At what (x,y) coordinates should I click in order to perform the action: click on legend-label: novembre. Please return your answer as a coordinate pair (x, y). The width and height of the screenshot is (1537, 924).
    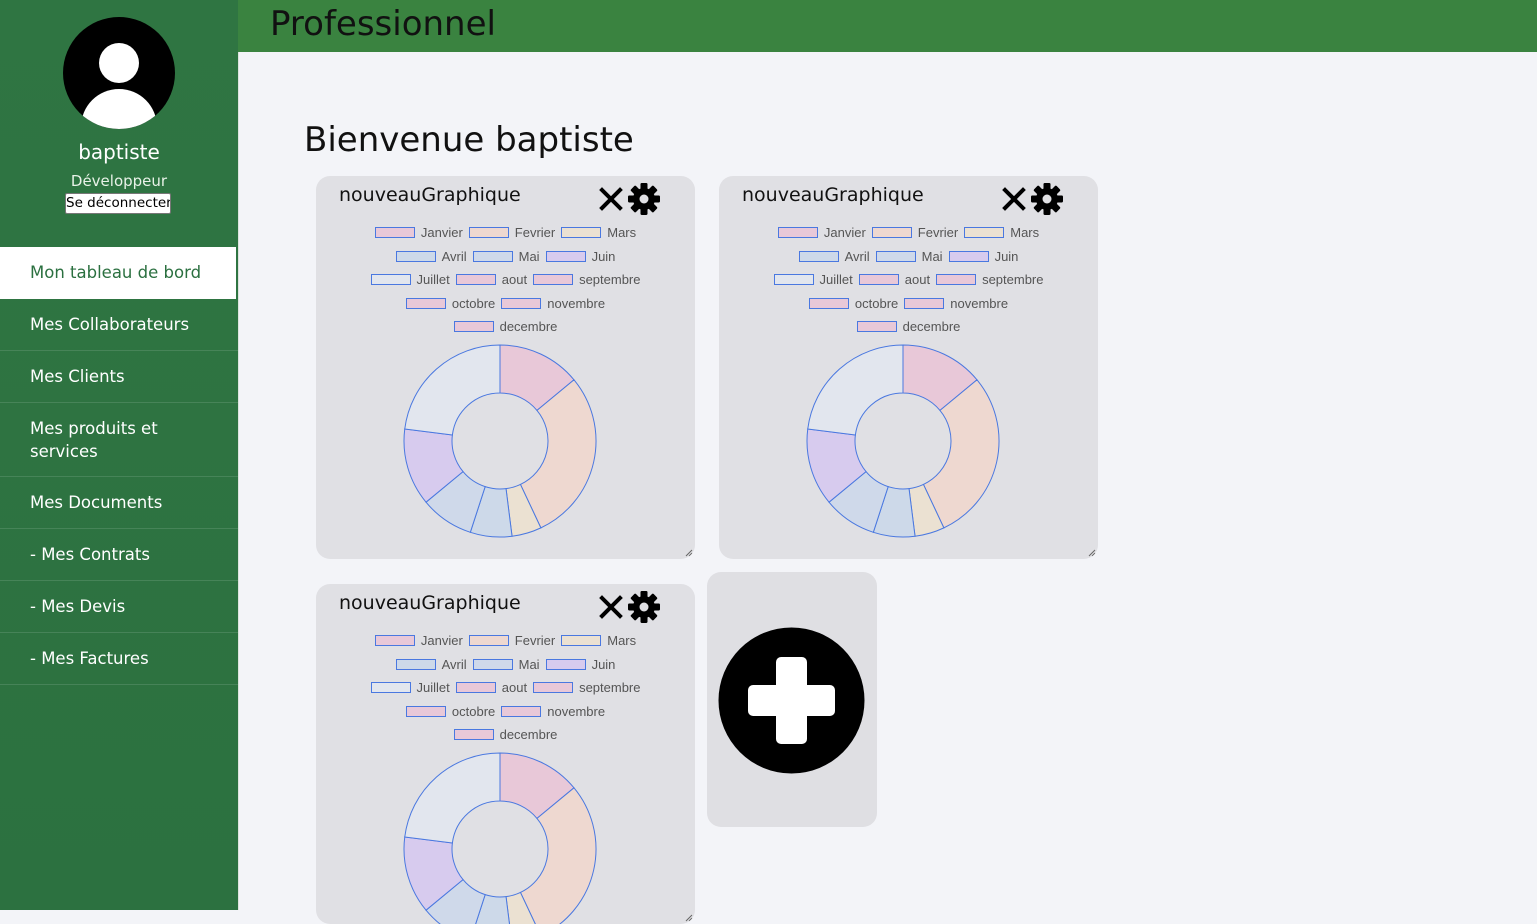
    Looking at the image, I should click on (576, 711).